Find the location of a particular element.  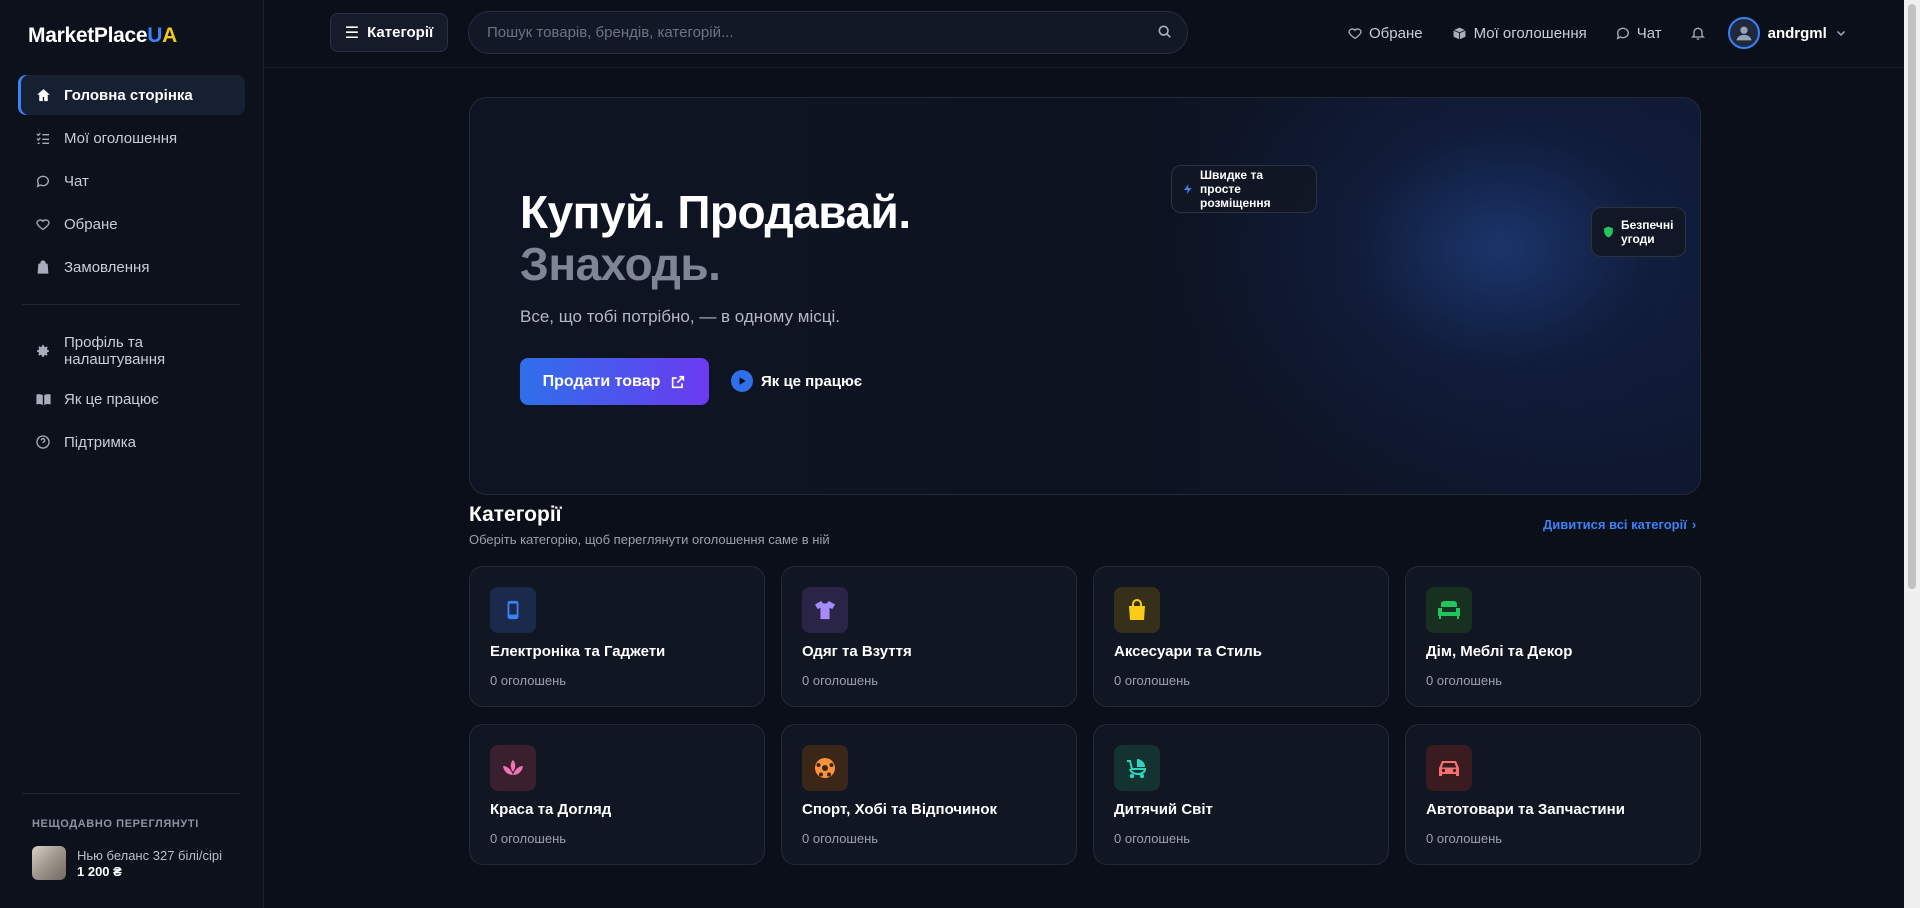

chevron-right-icon: › is located at coordinates (1694, 524).